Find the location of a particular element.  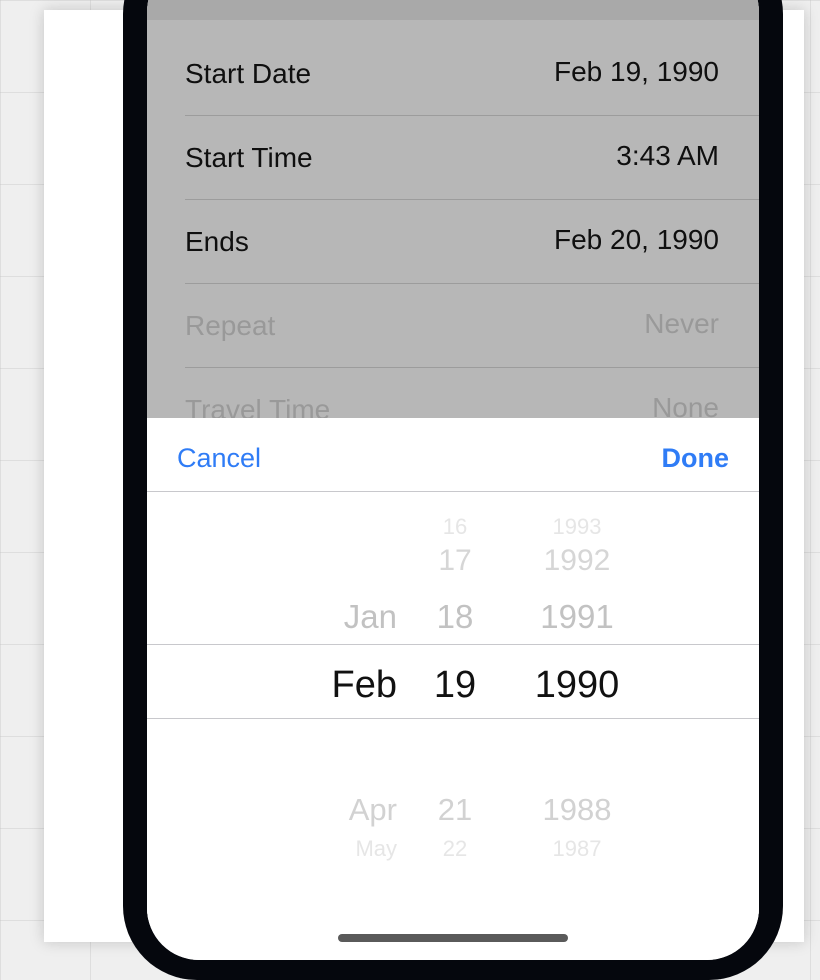

start-time-label: Start Time is located at coordinates (249, 157).